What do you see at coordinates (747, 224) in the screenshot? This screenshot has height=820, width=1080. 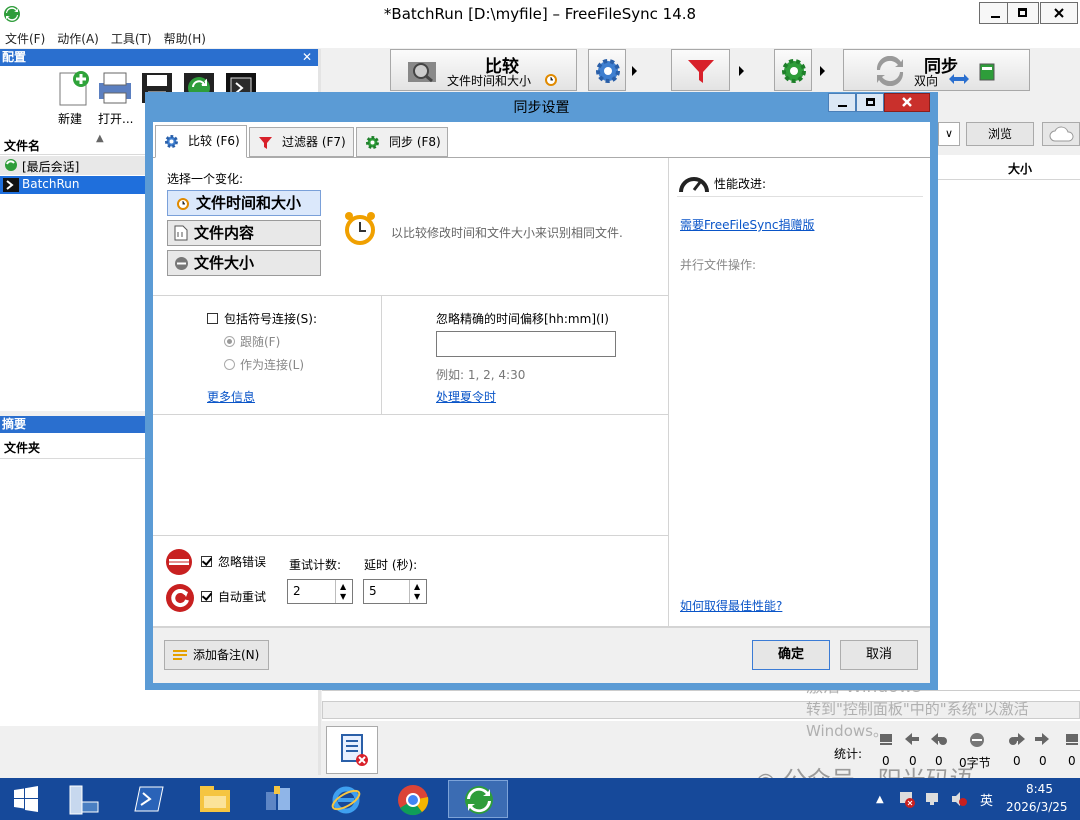 I see `donation-link: 需要FreeFileSync捐赠版` at bounding box center [747, 224].